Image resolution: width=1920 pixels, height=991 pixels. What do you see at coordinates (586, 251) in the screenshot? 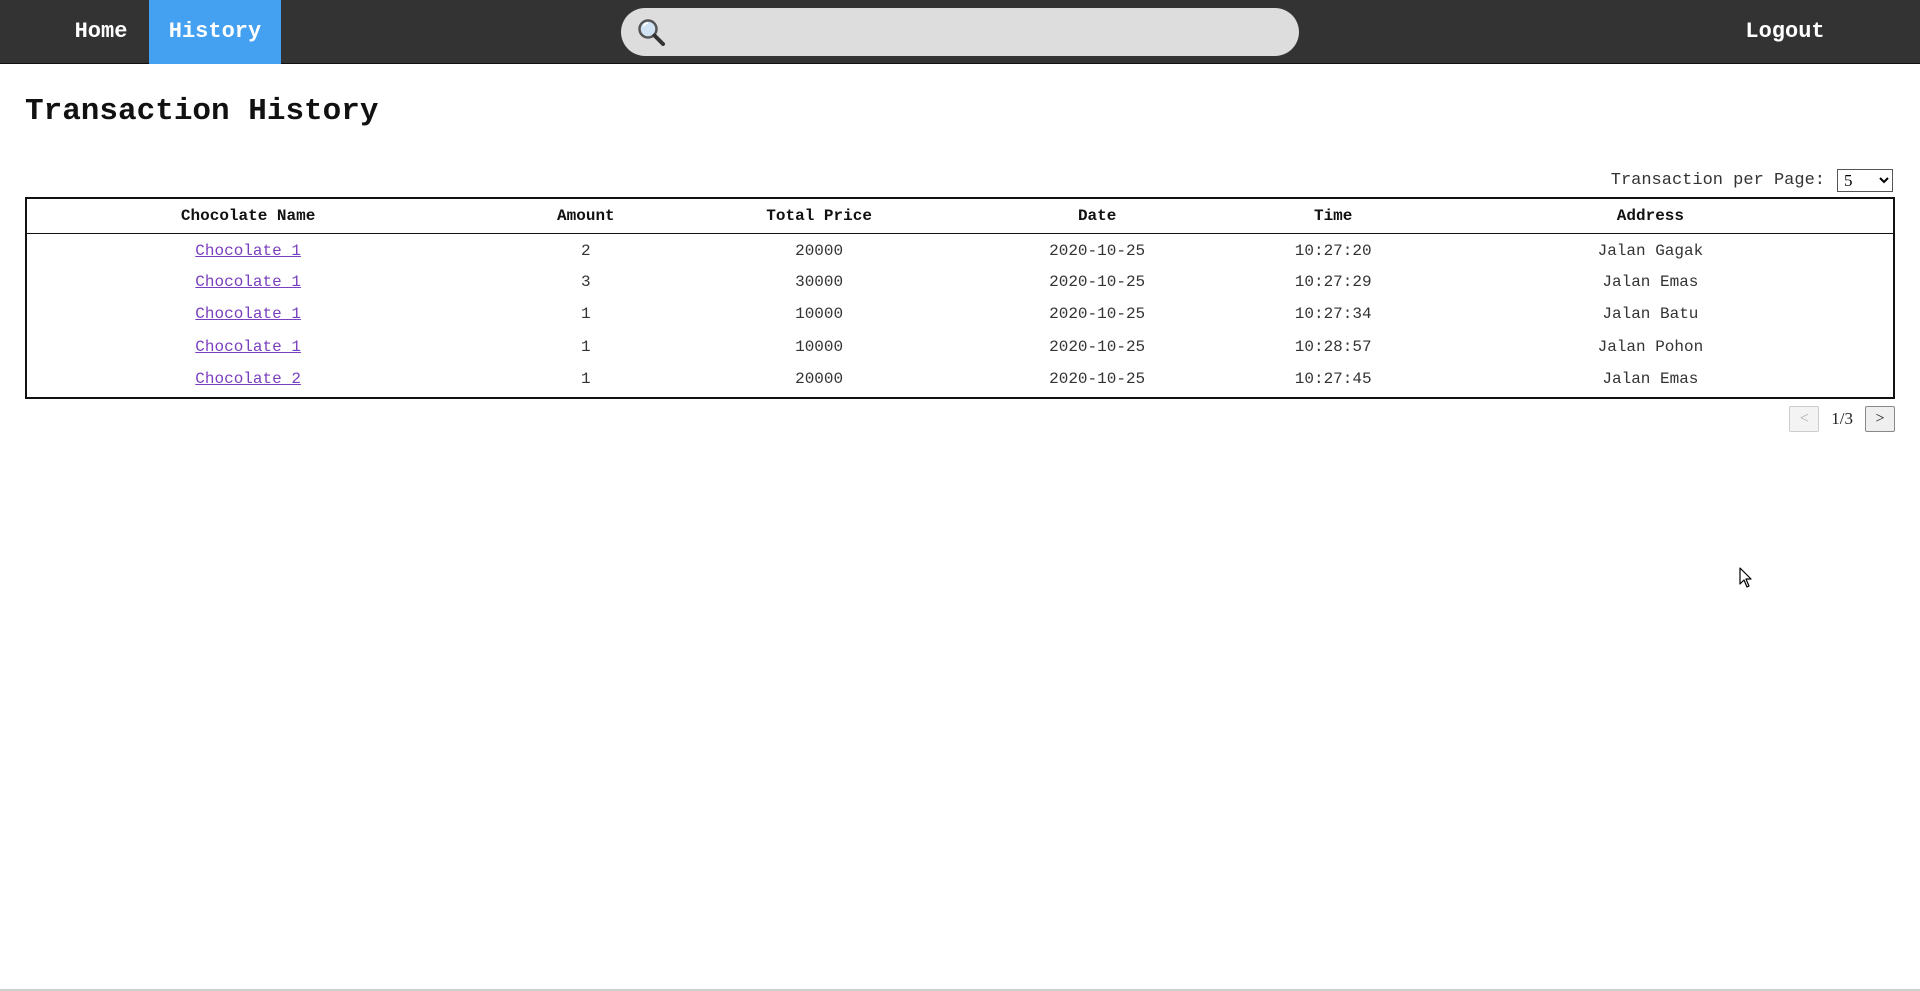
I see `cell-amount: 2` at bounding box center [586, 251].